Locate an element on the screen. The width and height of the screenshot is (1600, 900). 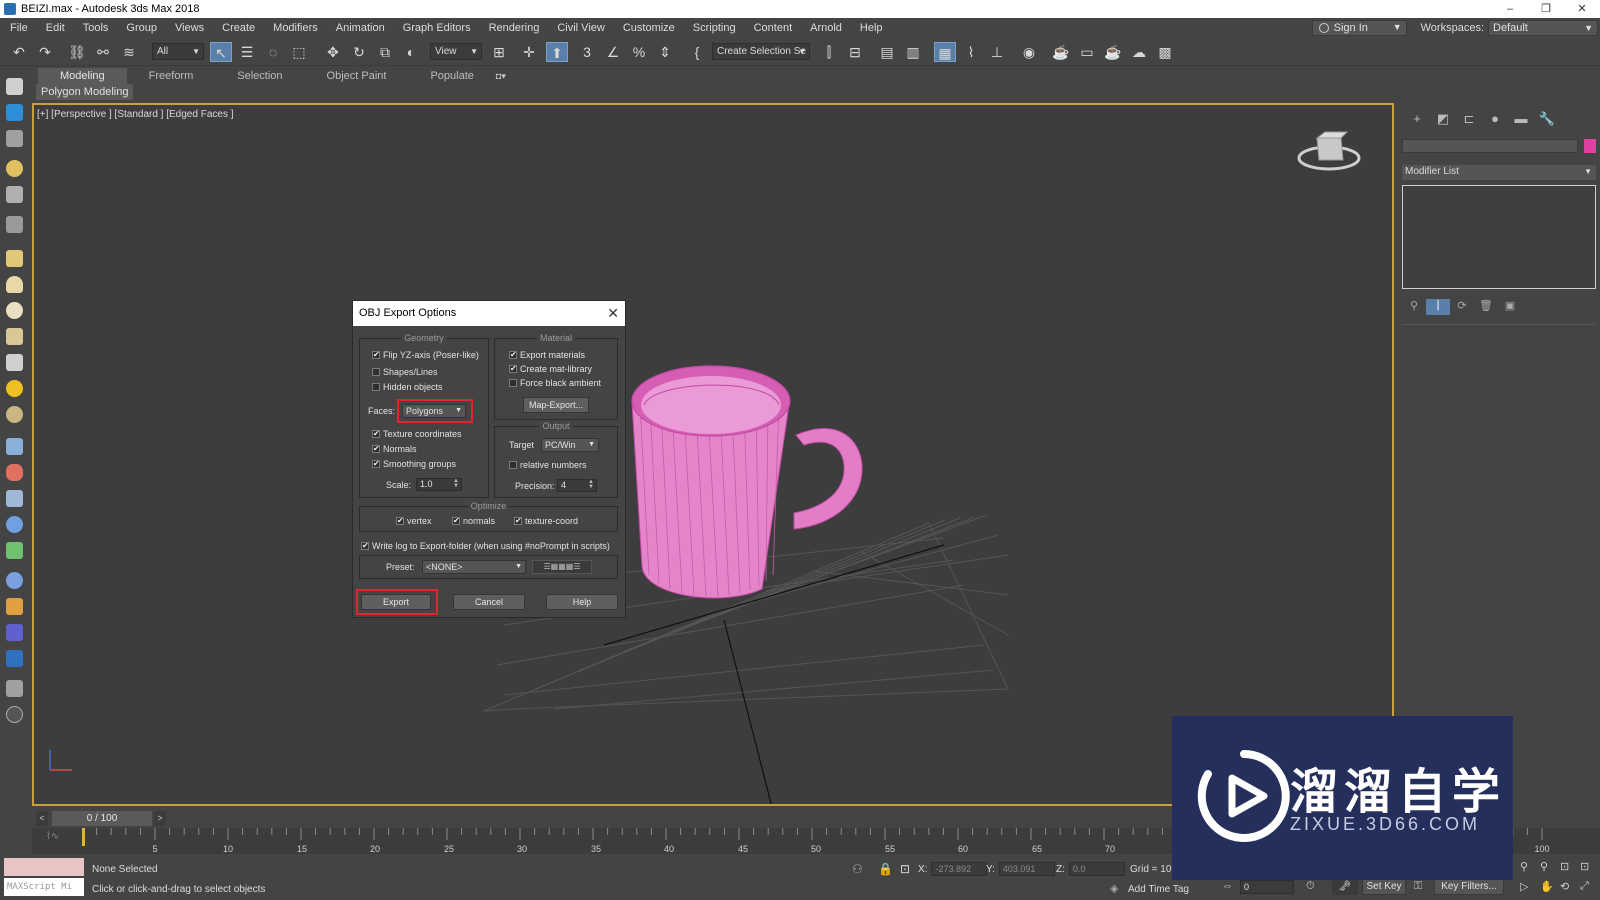
menu-rendering: Rendering is located at coordinates (513, 28).